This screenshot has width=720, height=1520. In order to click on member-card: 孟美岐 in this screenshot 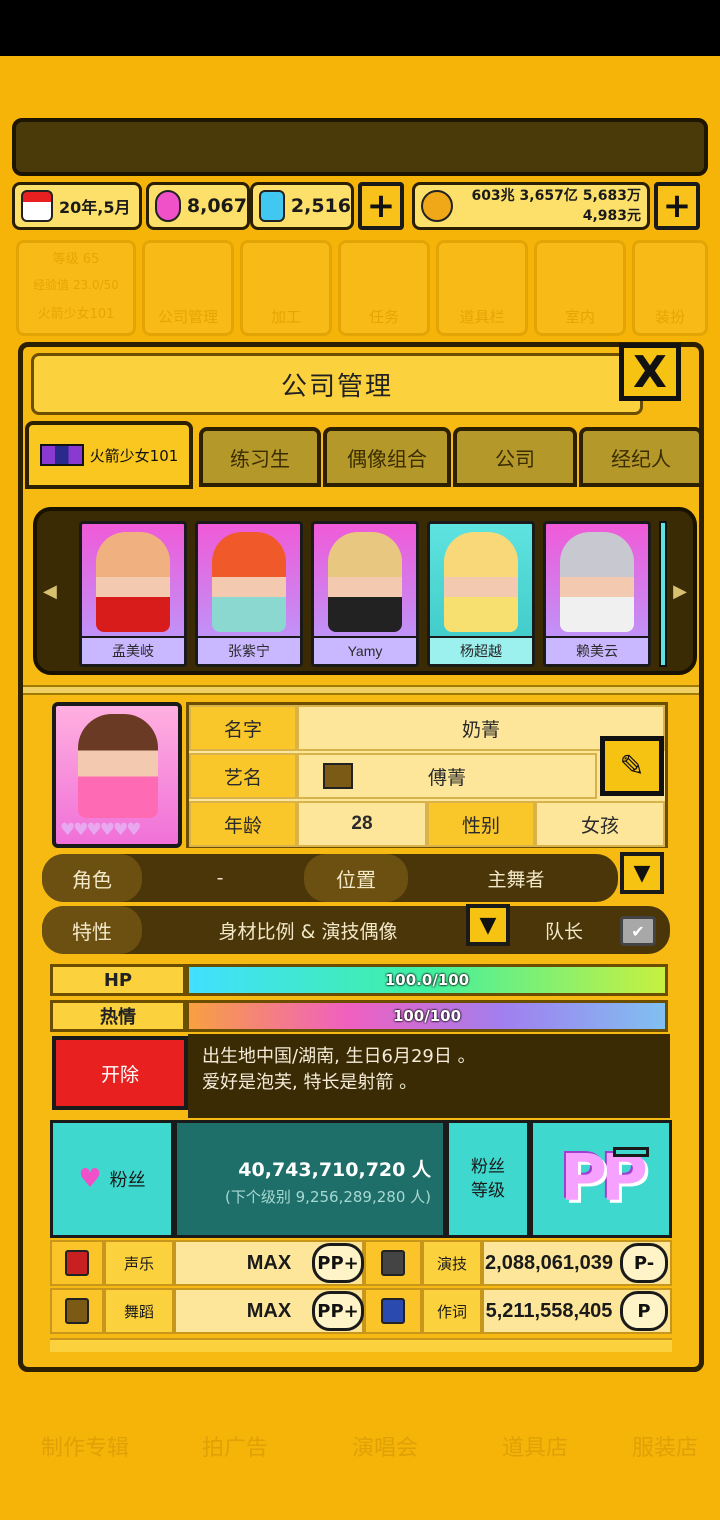, I will do `click(133, 594)`.